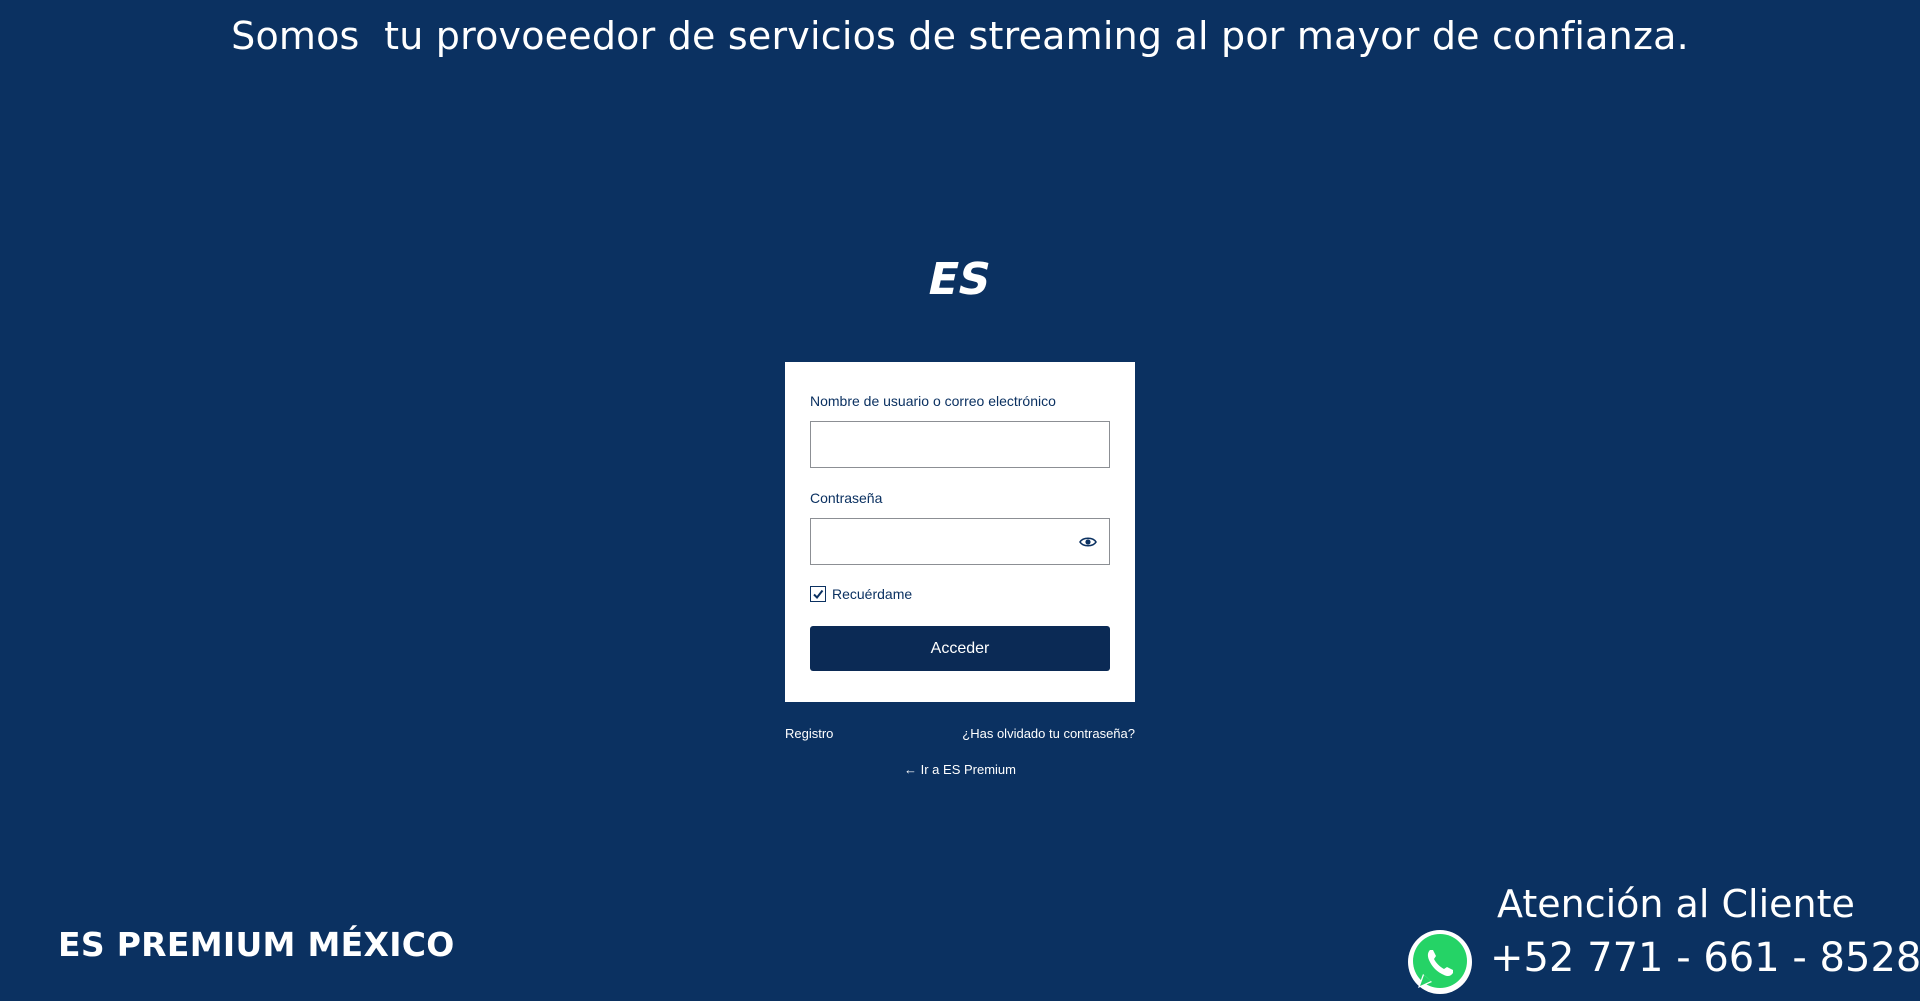  I want to click on eye-icon, so click(1088, 542).